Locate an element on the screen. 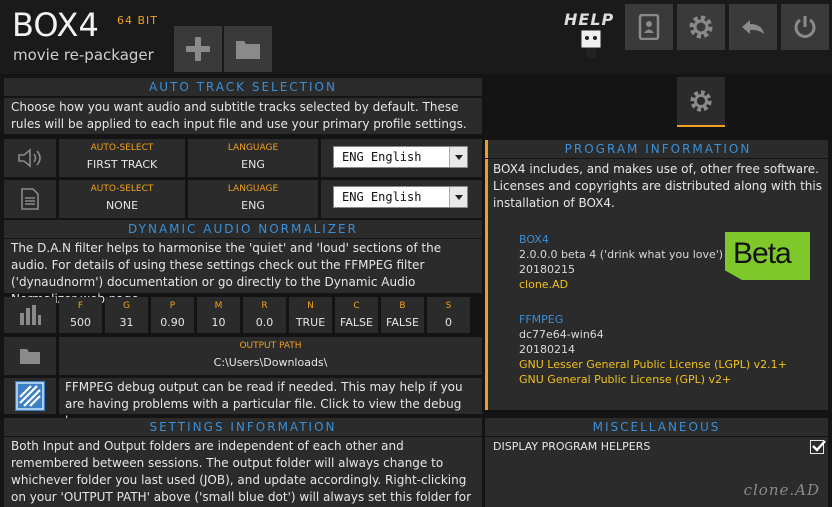 This screenshot has width=832, height=507. dan-param-label: B is located at coordinates (402, 306).